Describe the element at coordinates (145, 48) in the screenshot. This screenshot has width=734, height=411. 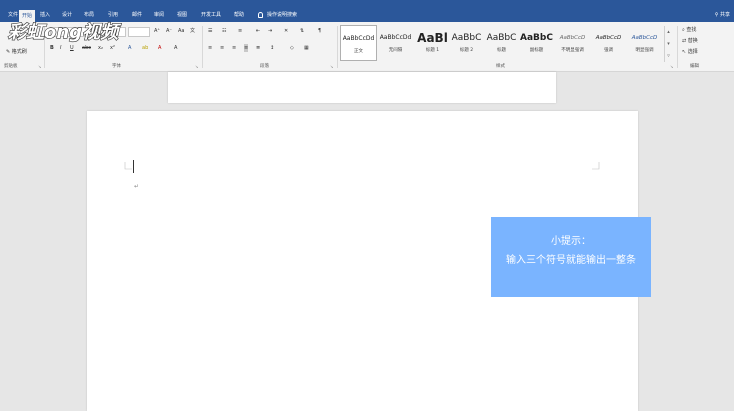
I see `highlight-icon: ab` at that location.